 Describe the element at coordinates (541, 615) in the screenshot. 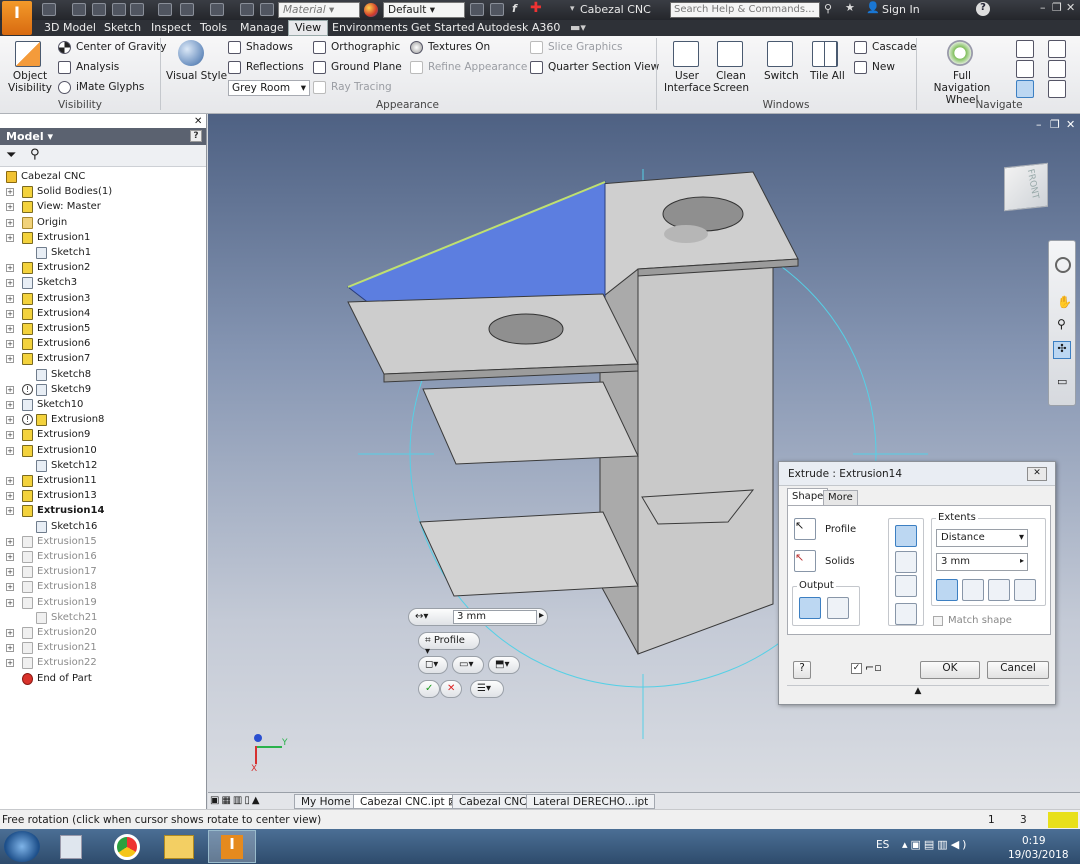

I see `distance-arrow-icon: ▸` at that location.